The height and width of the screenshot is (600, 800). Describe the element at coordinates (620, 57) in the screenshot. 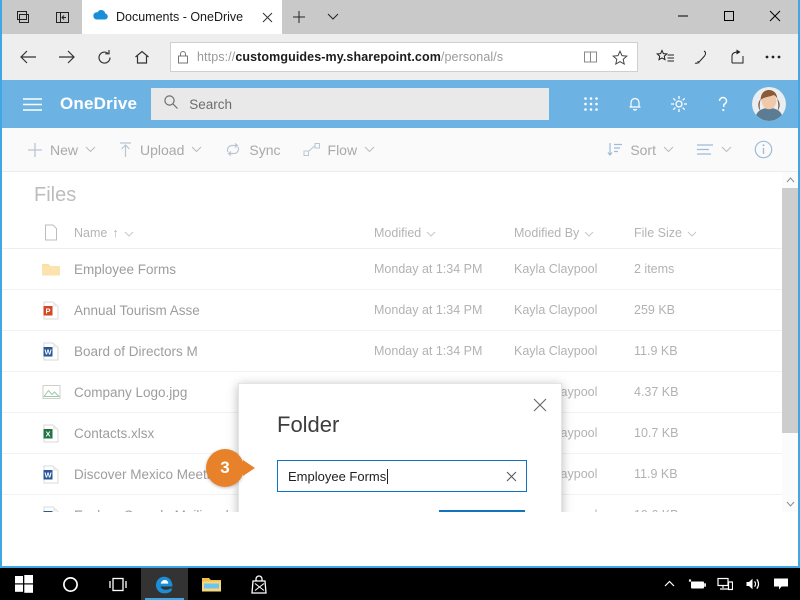

I see `star-icon` at that location.